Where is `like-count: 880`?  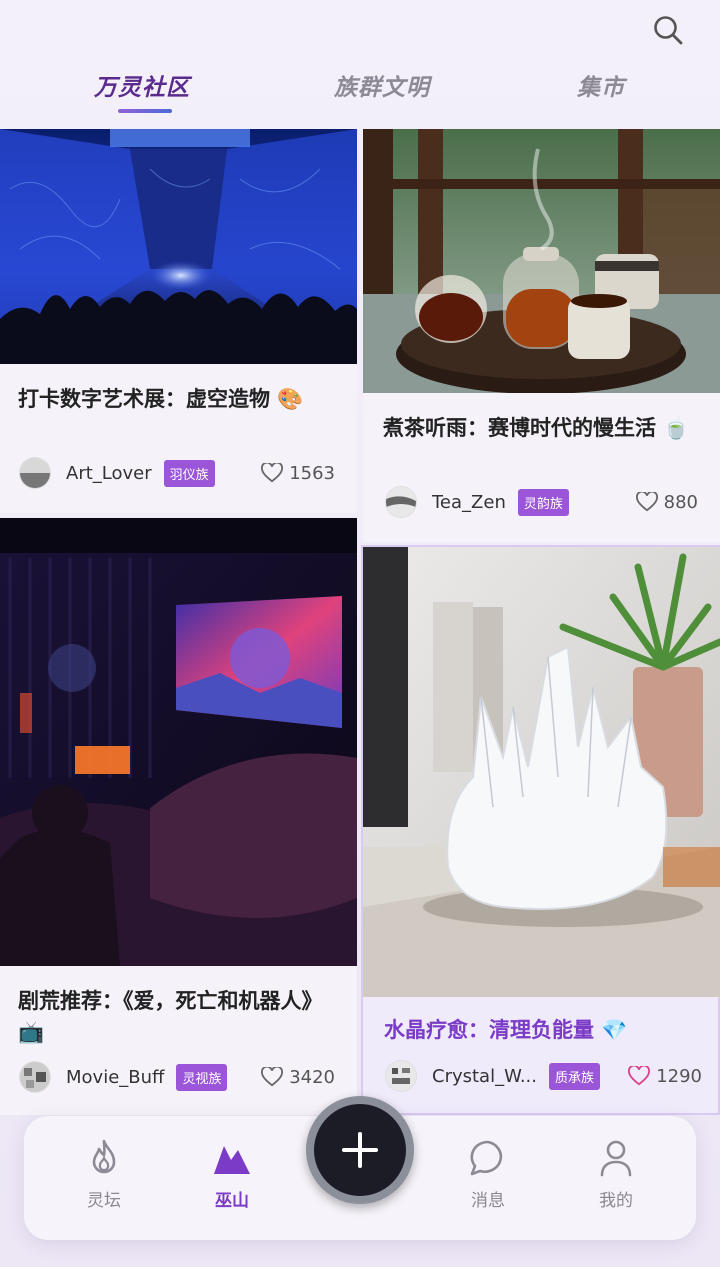 like-count: 880 is located at coordinates (680, 502).